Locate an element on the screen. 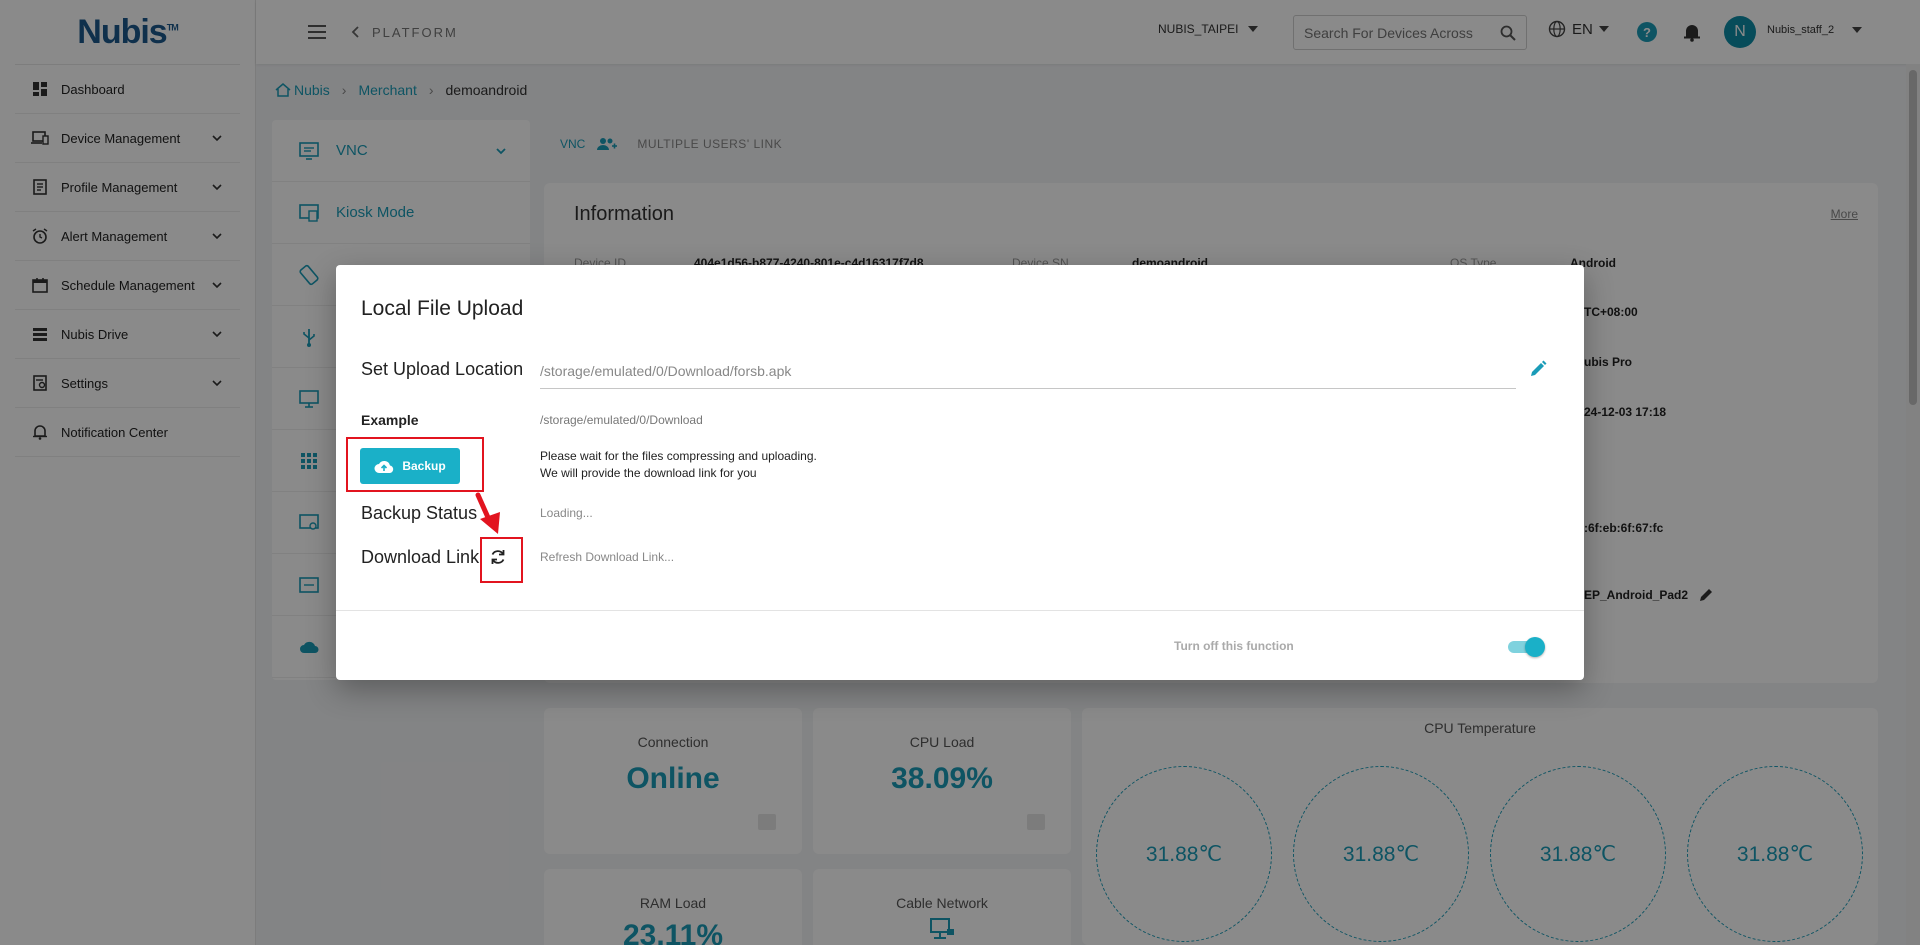 The width and height of the screenshot is (1920, 945). turn-off-label: Turn off this function is located at coordinates (1234, 646).